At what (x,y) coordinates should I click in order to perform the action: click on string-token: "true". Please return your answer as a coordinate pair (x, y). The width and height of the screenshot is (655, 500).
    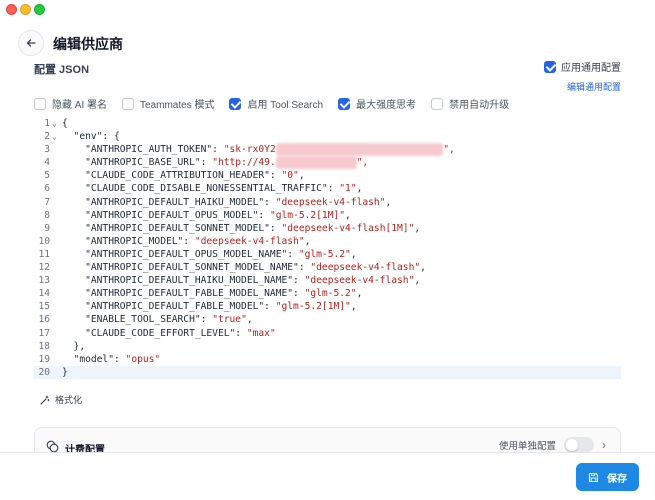
    Looking at the image, I should click on (229, 320).